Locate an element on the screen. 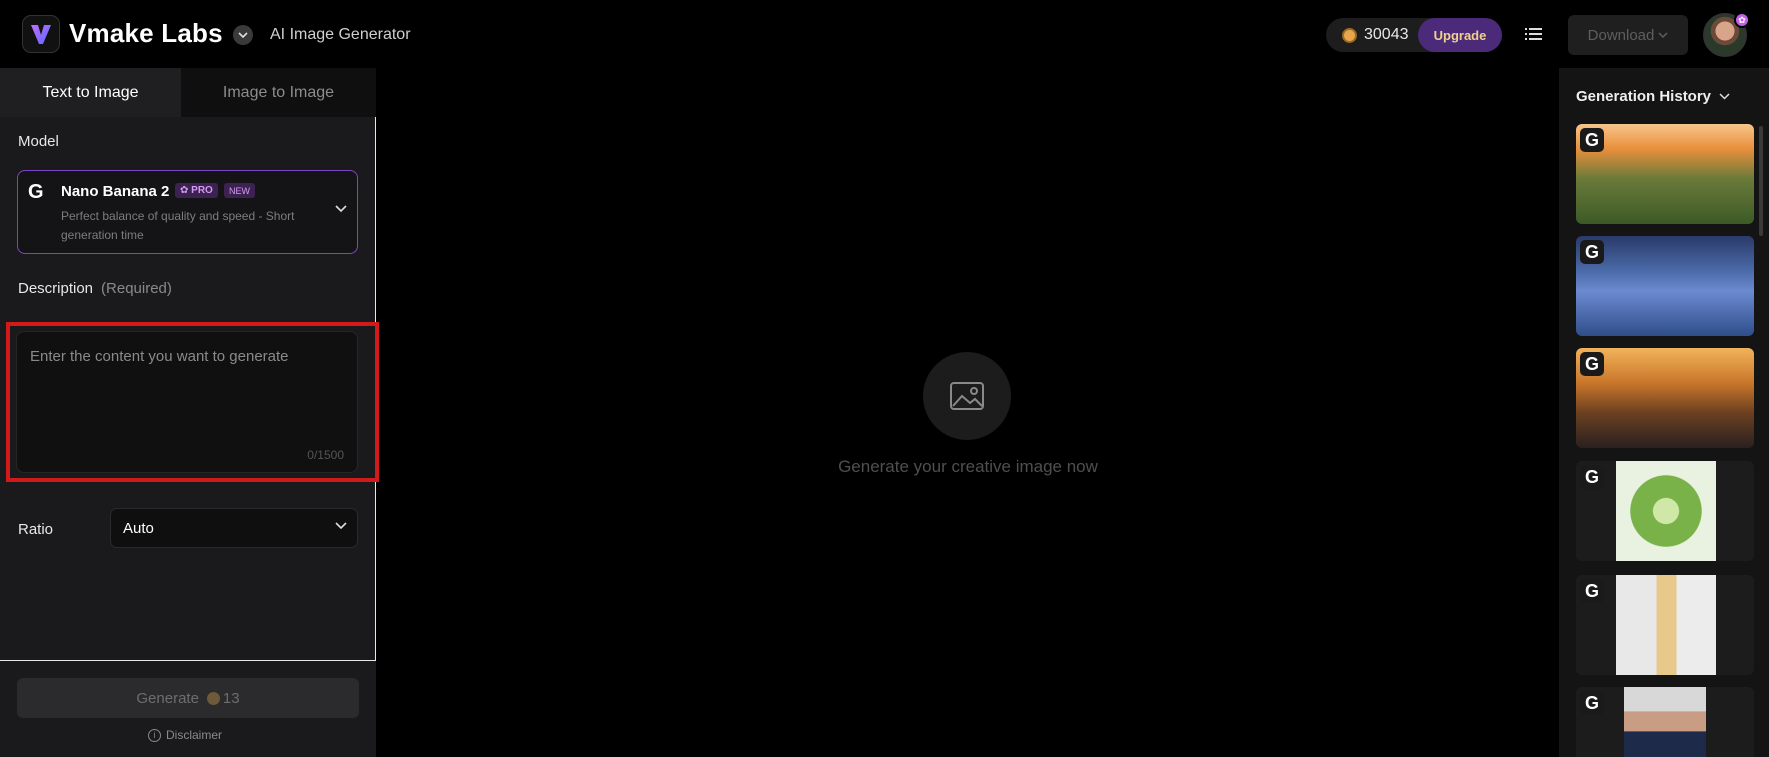 Image resolution: width=1769 pixels, height=757 pixels. download-button: Download is located at coordinates (1628, 35).